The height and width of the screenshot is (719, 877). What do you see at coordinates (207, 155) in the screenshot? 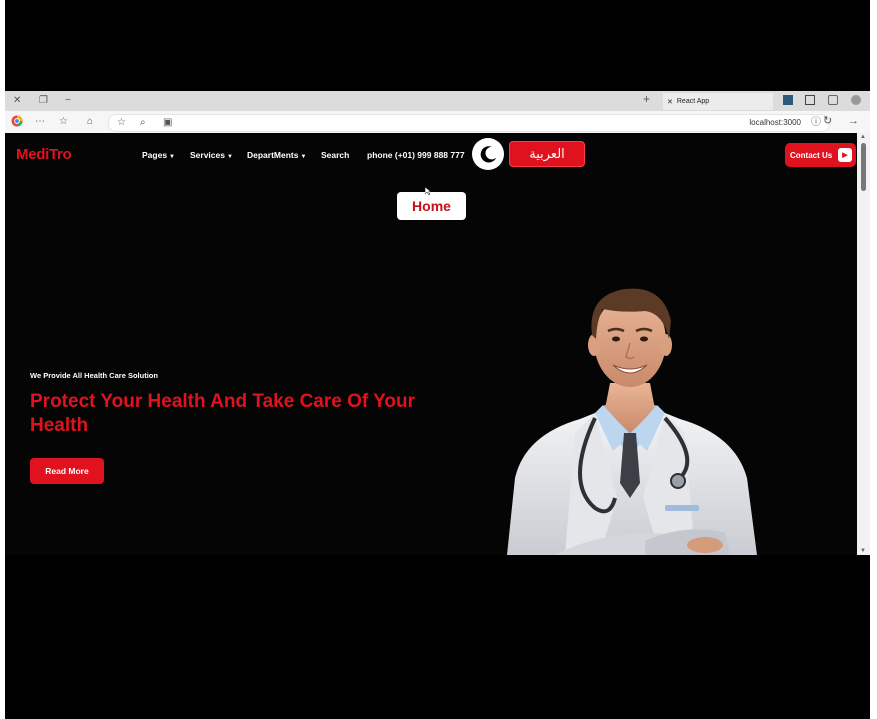
I see `nav-services-label: Services` at bounding box center [207, 155].